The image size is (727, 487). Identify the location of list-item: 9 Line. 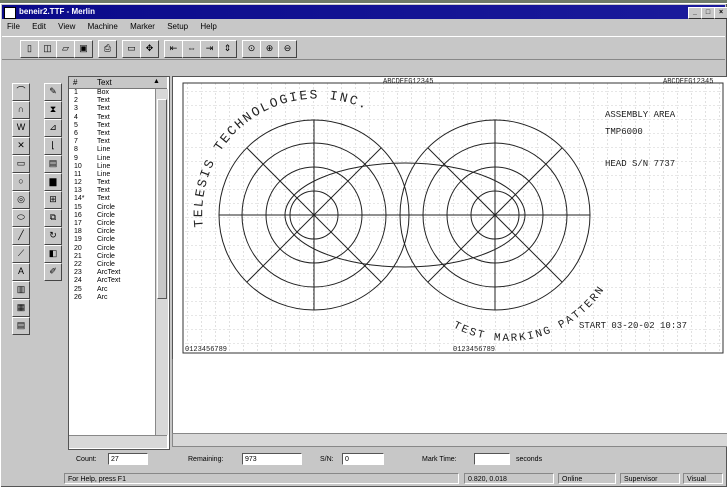
(112, 159).